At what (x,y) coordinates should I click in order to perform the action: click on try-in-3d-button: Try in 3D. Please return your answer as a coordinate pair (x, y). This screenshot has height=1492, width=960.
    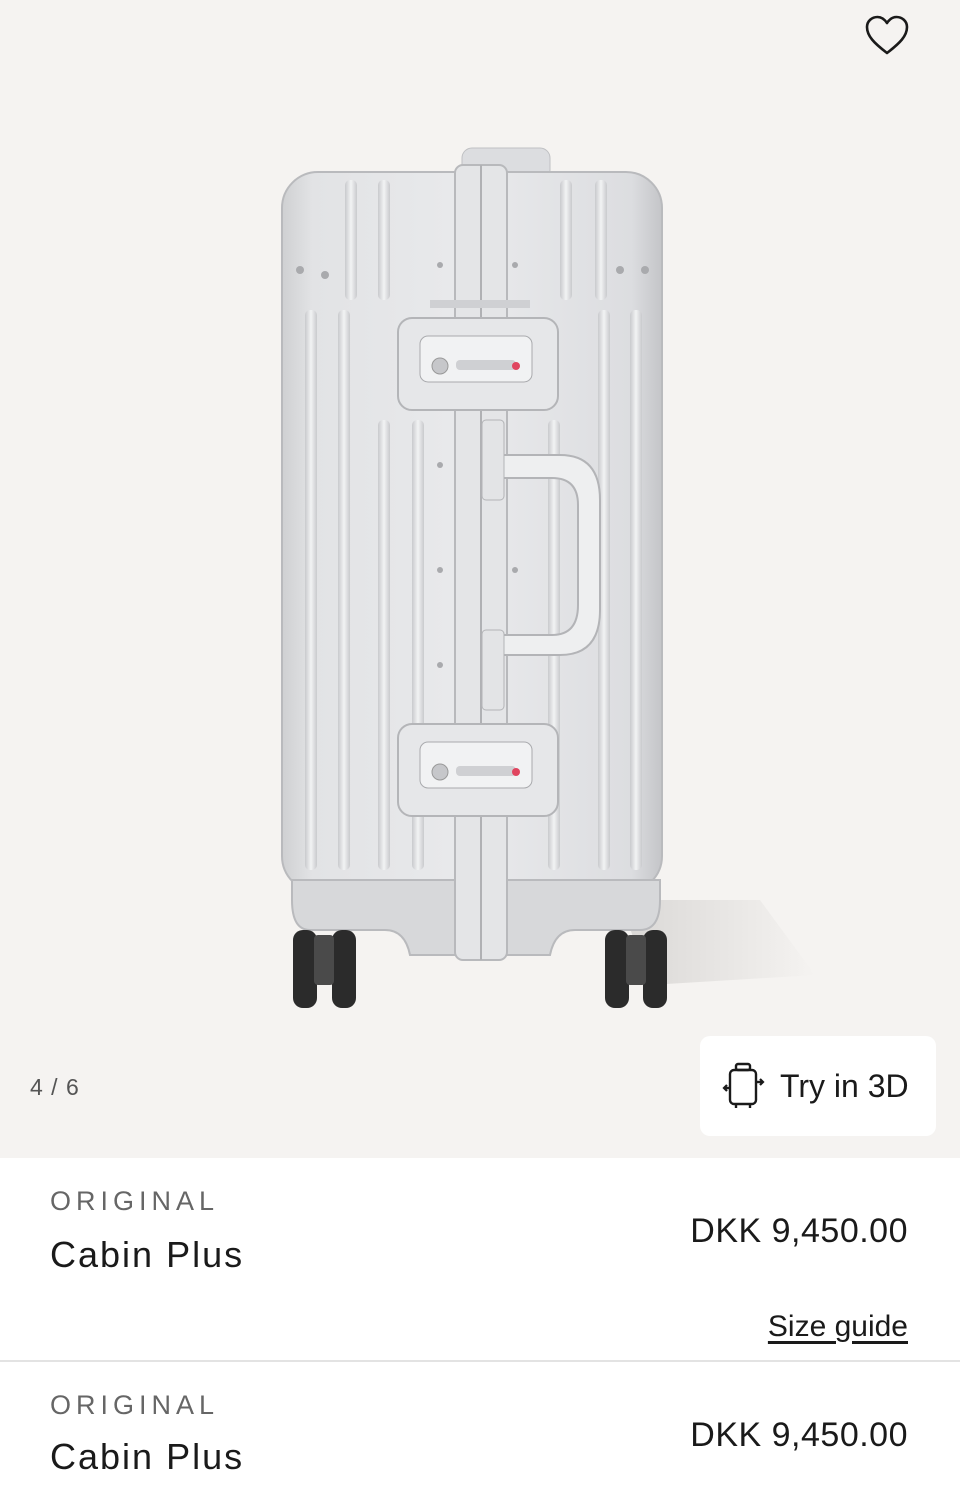
    Looking at the image, I should click on (818, 1086).